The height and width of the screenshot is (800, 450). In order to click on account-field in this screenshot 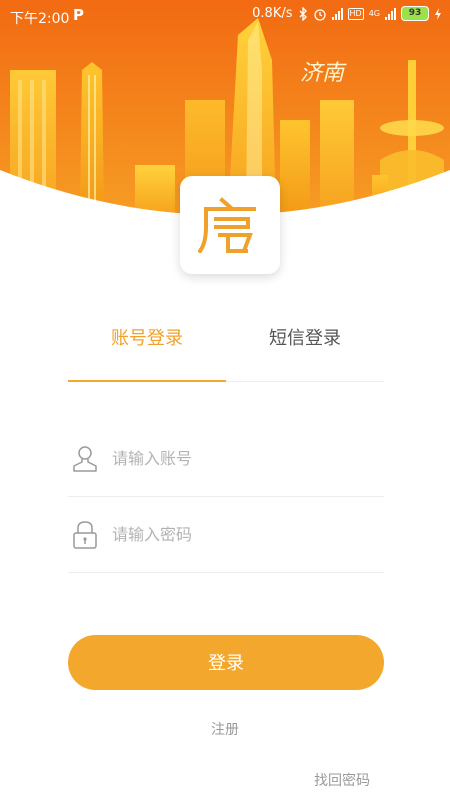, I will do `click(226, 458)`.